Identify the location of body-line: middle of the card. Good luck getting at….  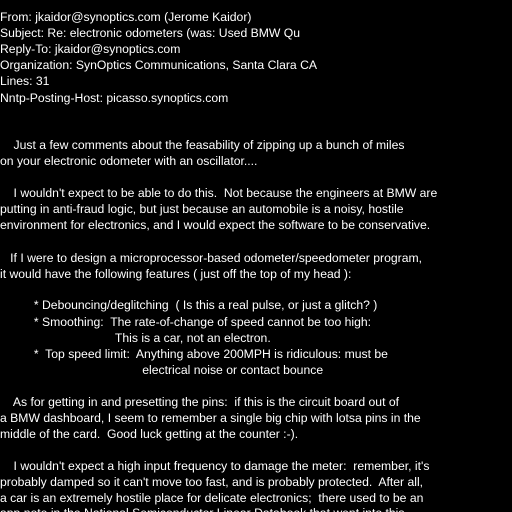
(149, 434).